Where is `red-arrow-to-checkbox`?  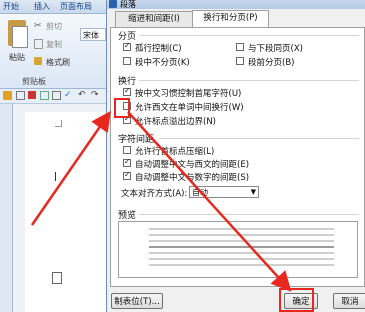
red-arrow-to-checkbox is located at coordinates (70, 168).